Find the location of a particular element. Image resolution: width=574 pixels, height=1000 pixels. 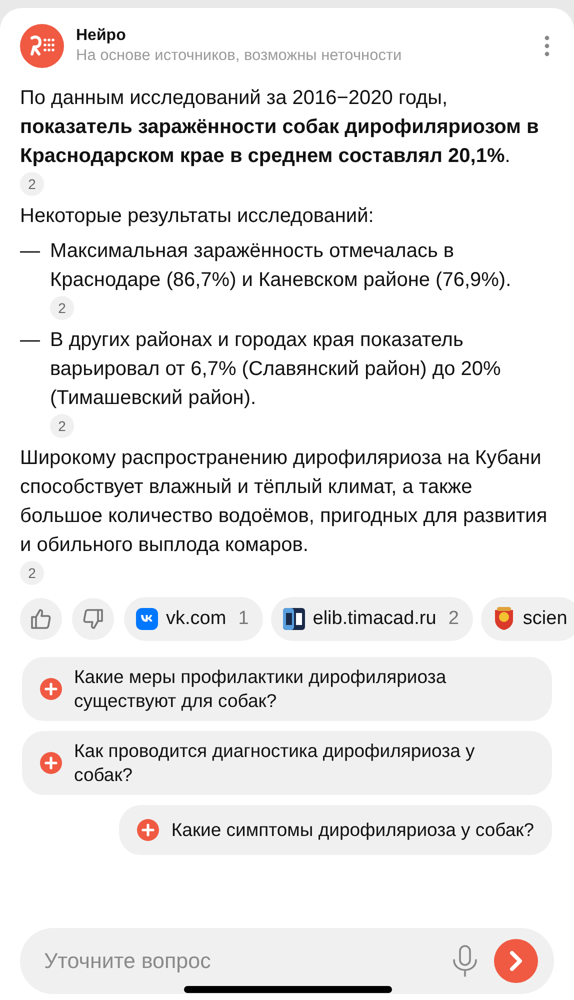

question-input: Уточните вопрос is located at coordinates (239, 961).